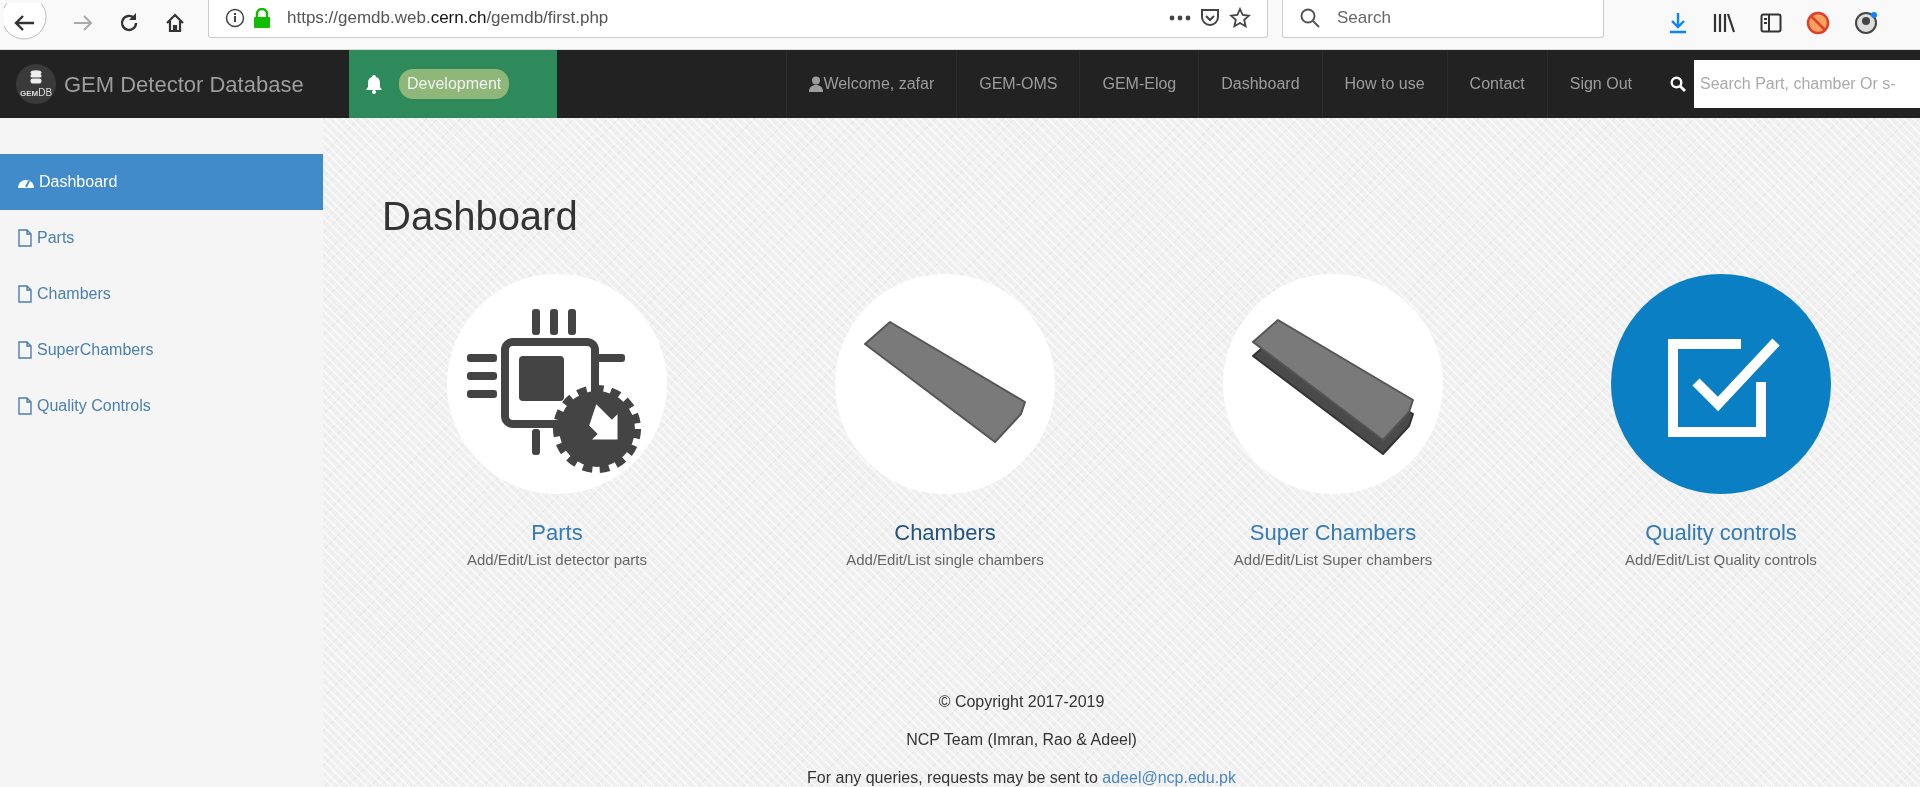 The image size is (1920, 787). What do you see at coordinates (1807, 84) in the screenshot?
I see `search-field: Search Part, chamber Or s-` at bounding box center [1807, 84].